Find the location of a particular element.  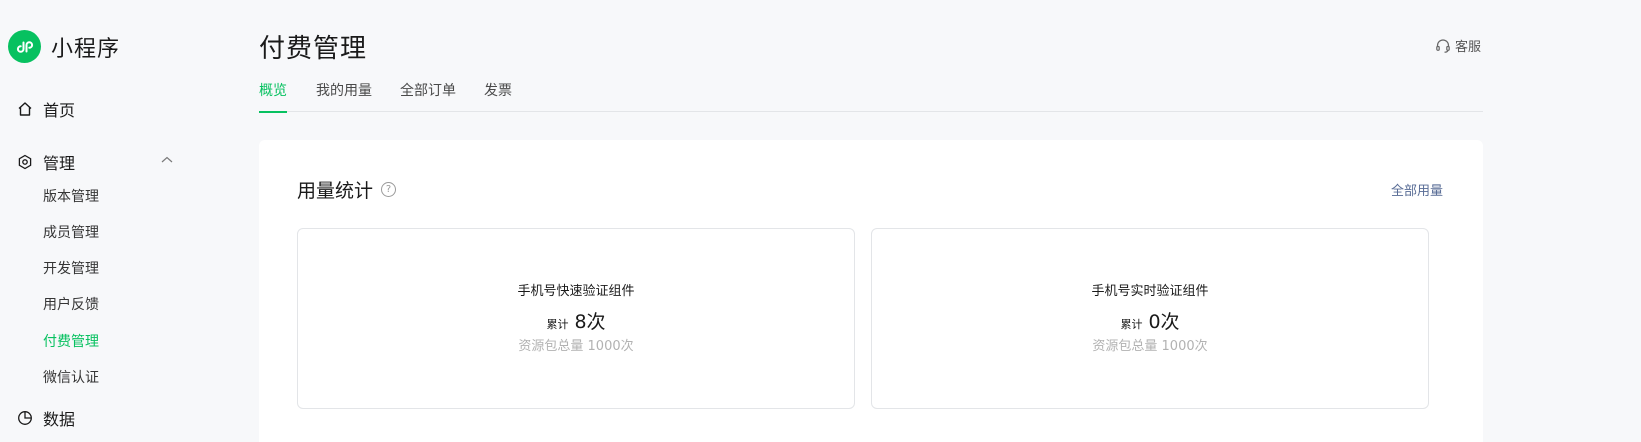

headset-icon is located at coordinates (1443, 45).